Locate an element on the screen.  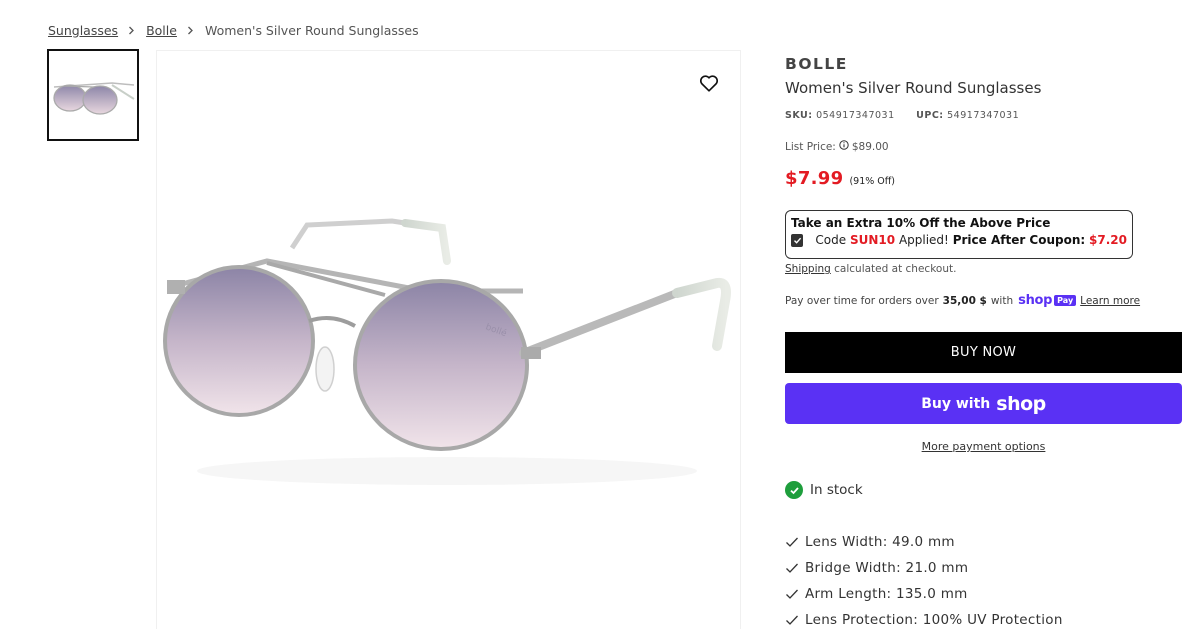
list-price: List Price: $89.00 is located at coordinates (837, 146).